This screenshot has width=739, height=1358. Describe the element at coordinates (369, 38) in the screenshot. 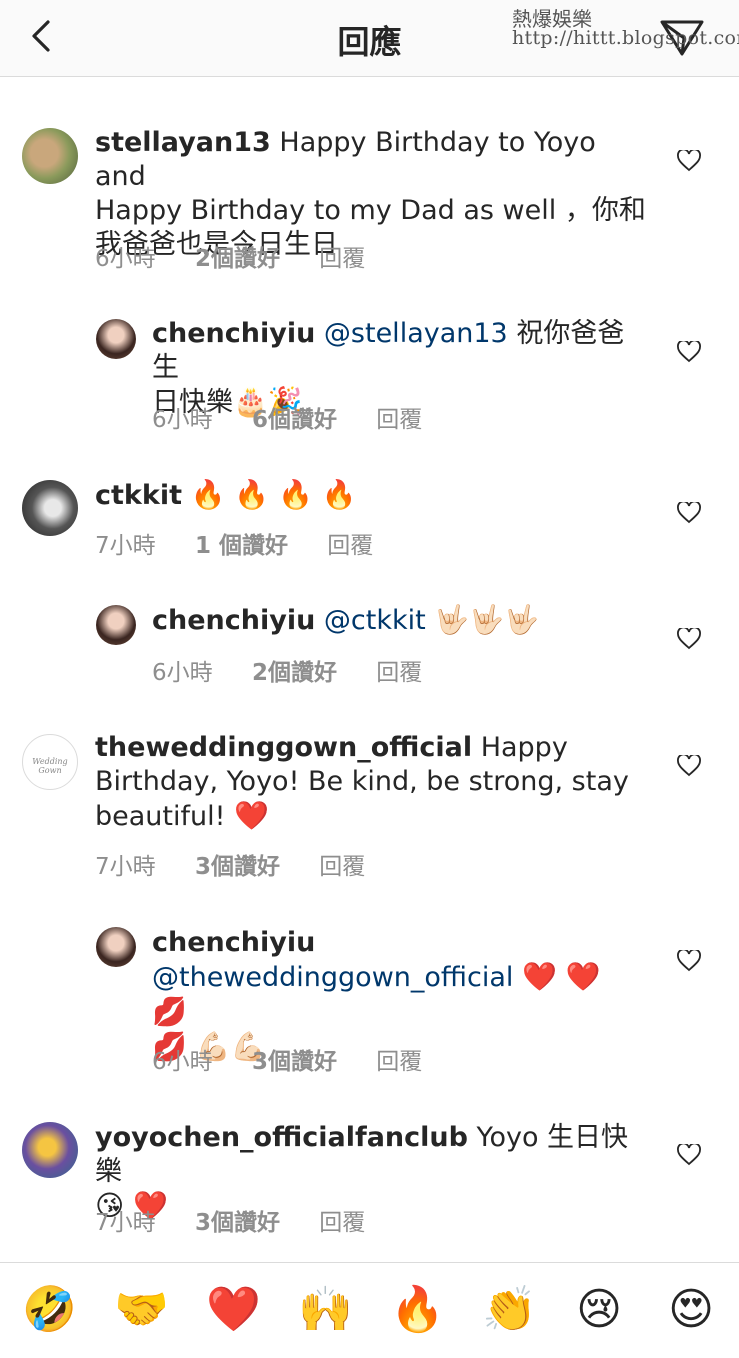

I see `top-bar: 回應 熱爆娛樂 http://hittt.blogspot.com` at that location.